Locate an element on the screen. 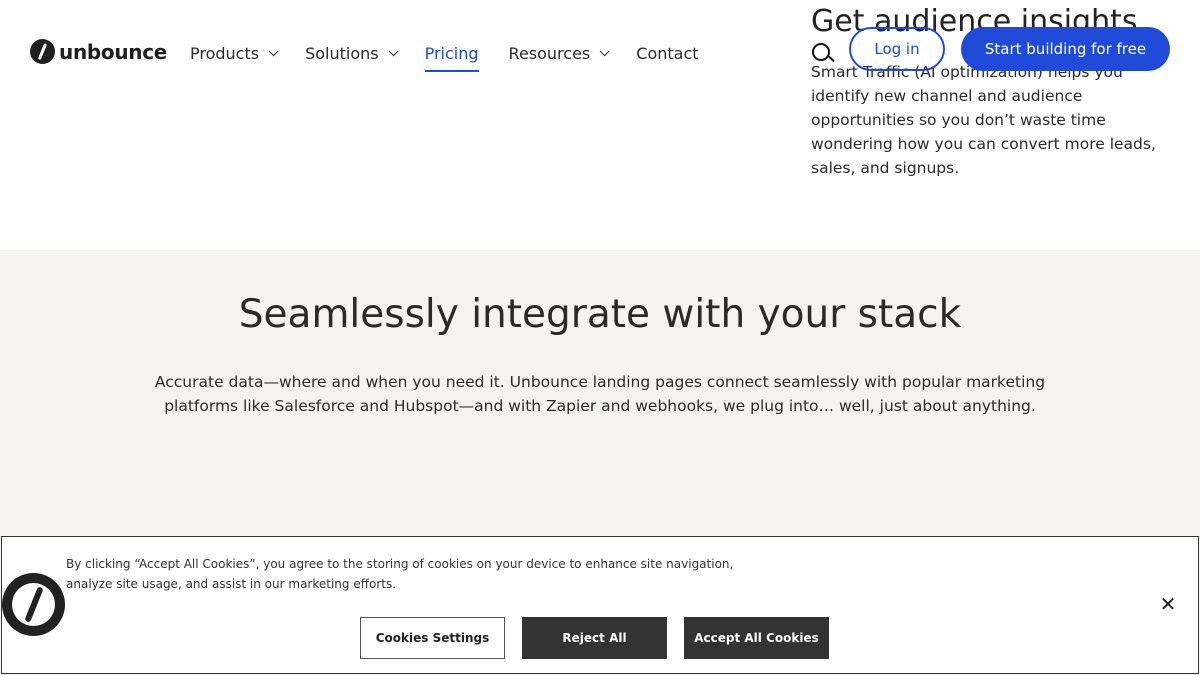  nav-item-pricing: Pricing is located at coordinates (451, 56).